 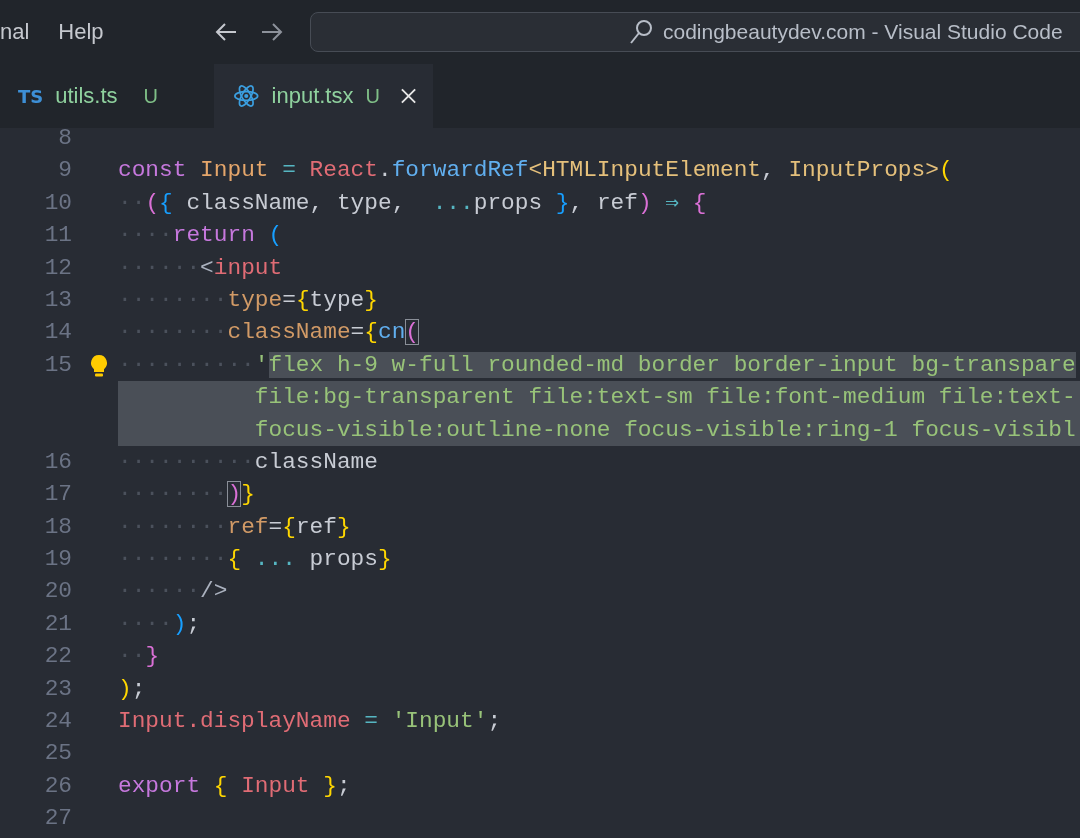 I want to click on typescript-file-icon: TS, so click(x=31, y=96).